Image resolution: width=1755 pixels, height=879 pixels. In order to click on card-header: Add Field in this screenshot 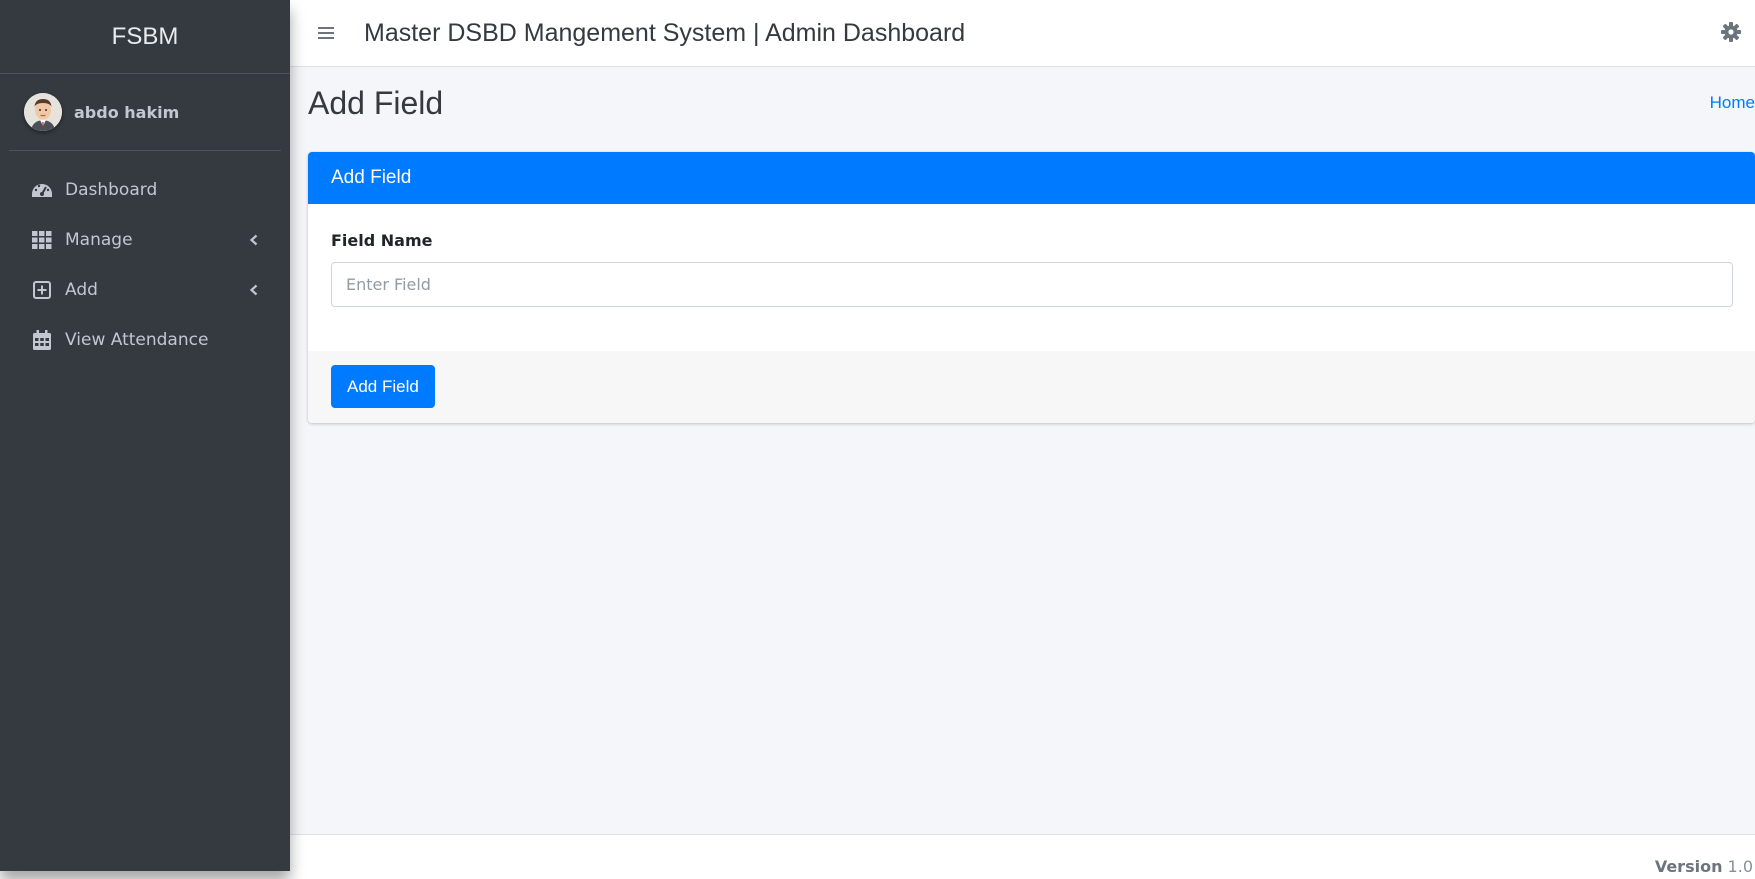, I will do `click(1031, 178)`.